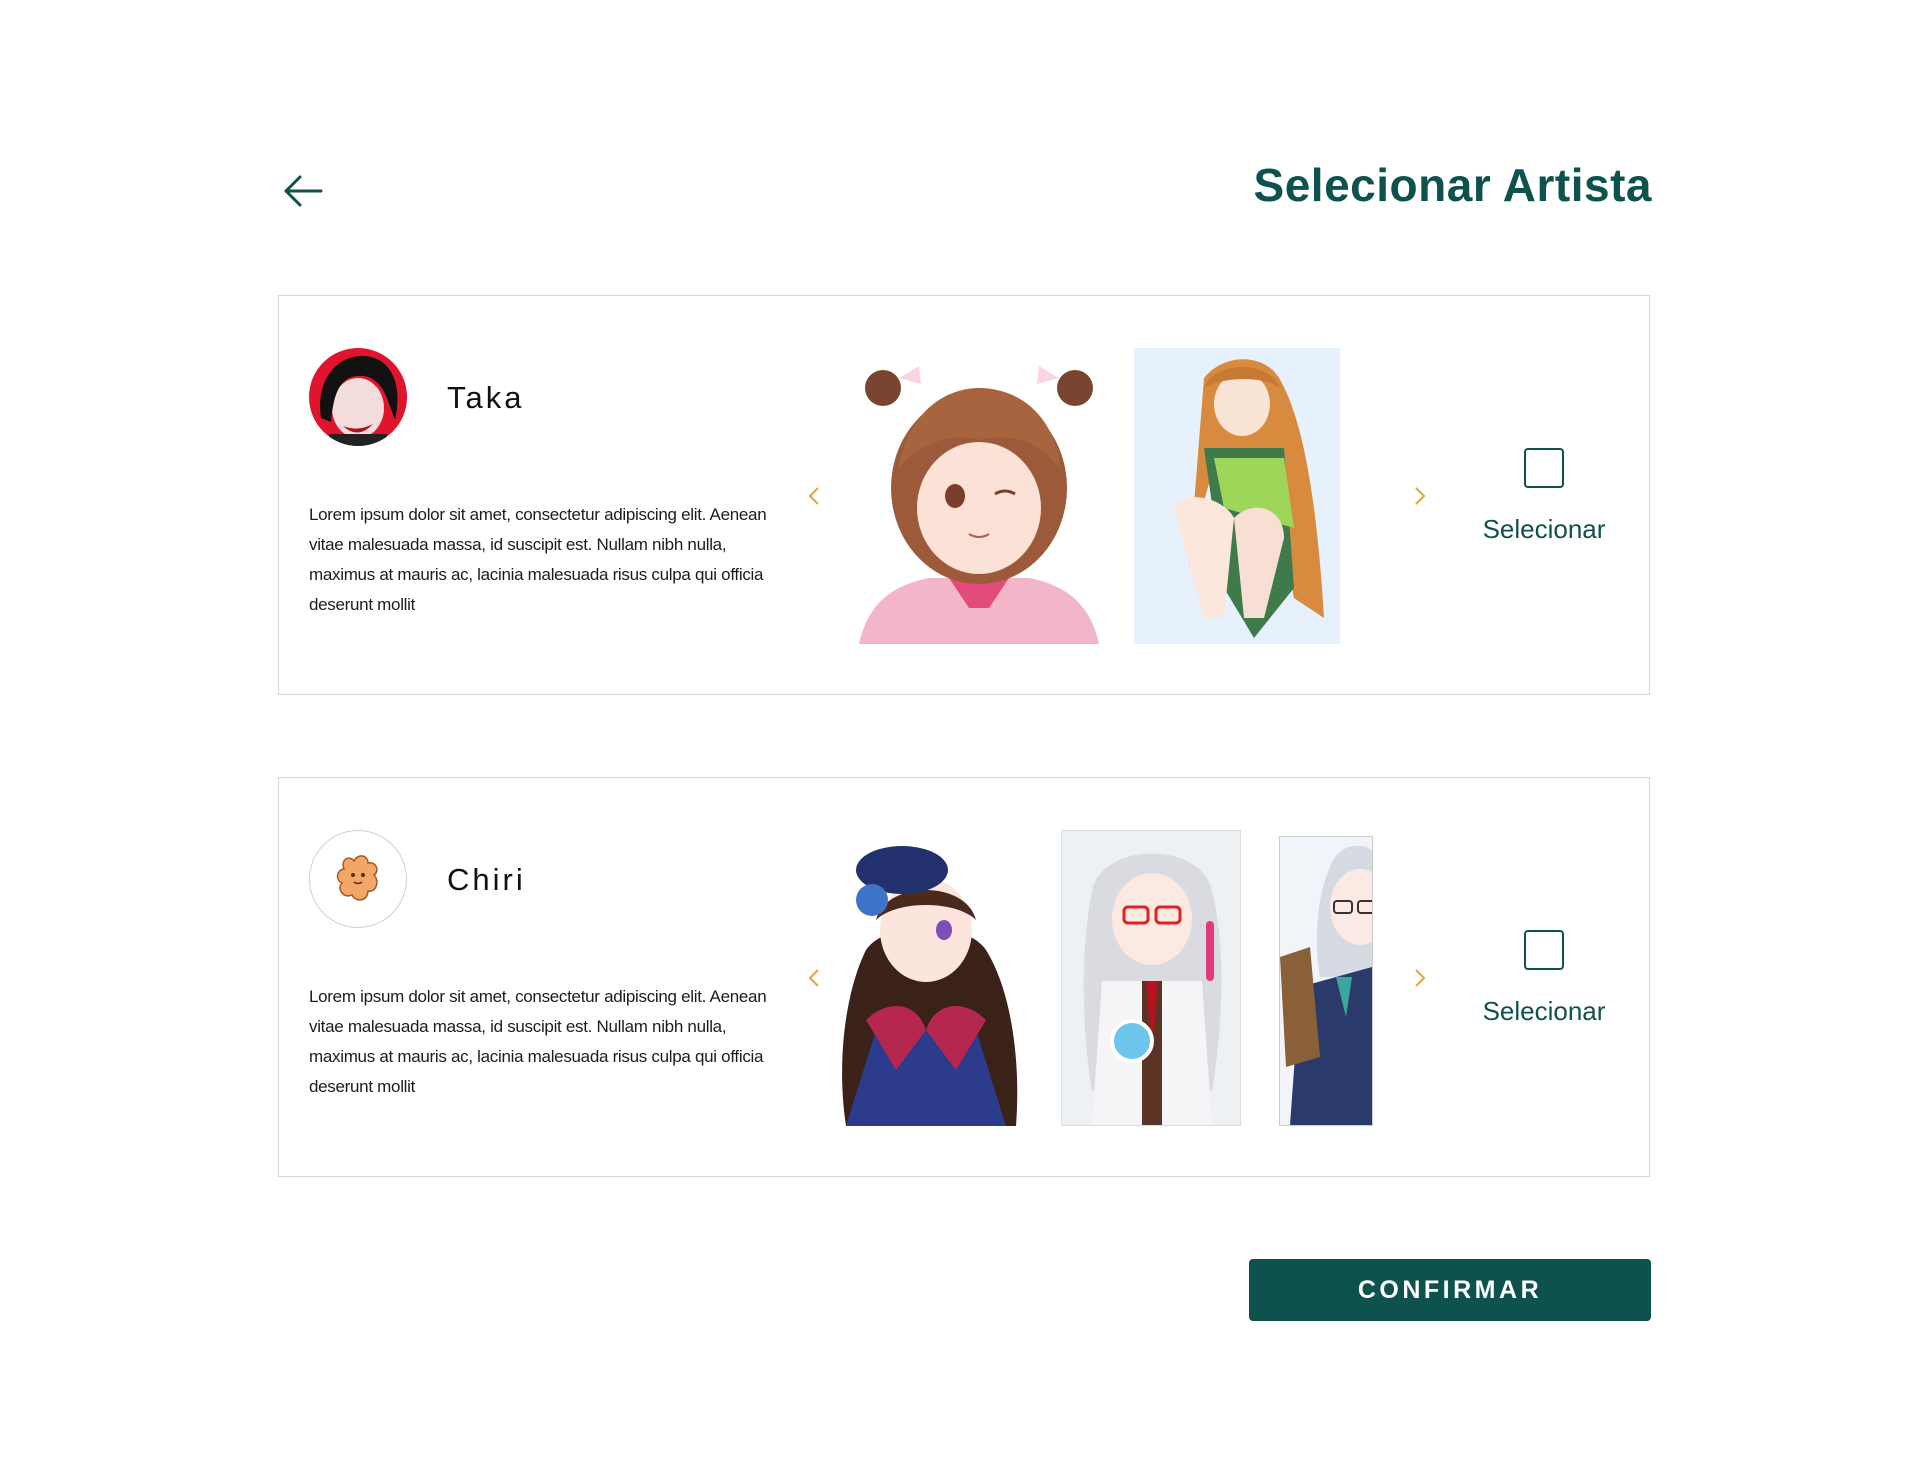 Image resolution: width=1920 pixels, height=1457 pixels. Describe the element at coordinates (486, 879) in the screenshot. I see `artist-name: Chiri` at that location.